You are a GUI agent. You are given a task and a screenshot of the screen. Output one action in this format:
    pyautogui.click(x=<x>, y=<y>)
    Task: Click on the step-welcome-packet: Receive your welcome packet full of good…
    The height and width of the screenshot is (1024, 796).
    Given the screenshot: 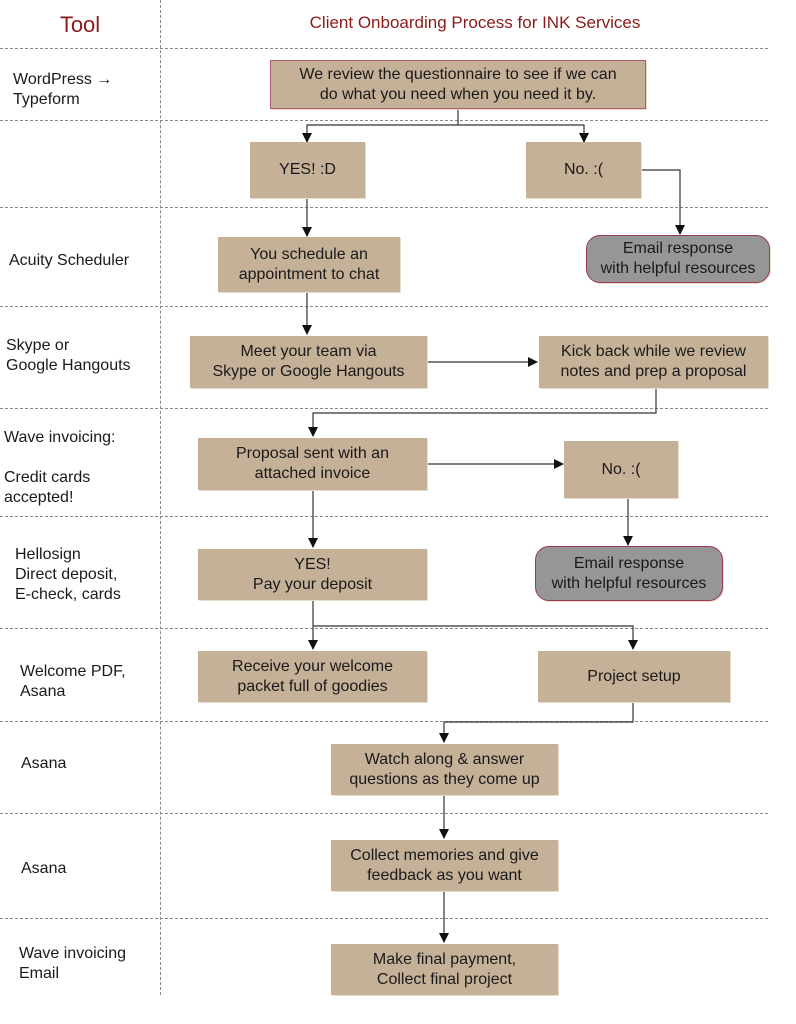 What is the action you would take?
    pyautogui.click(x=312, y=676)
    